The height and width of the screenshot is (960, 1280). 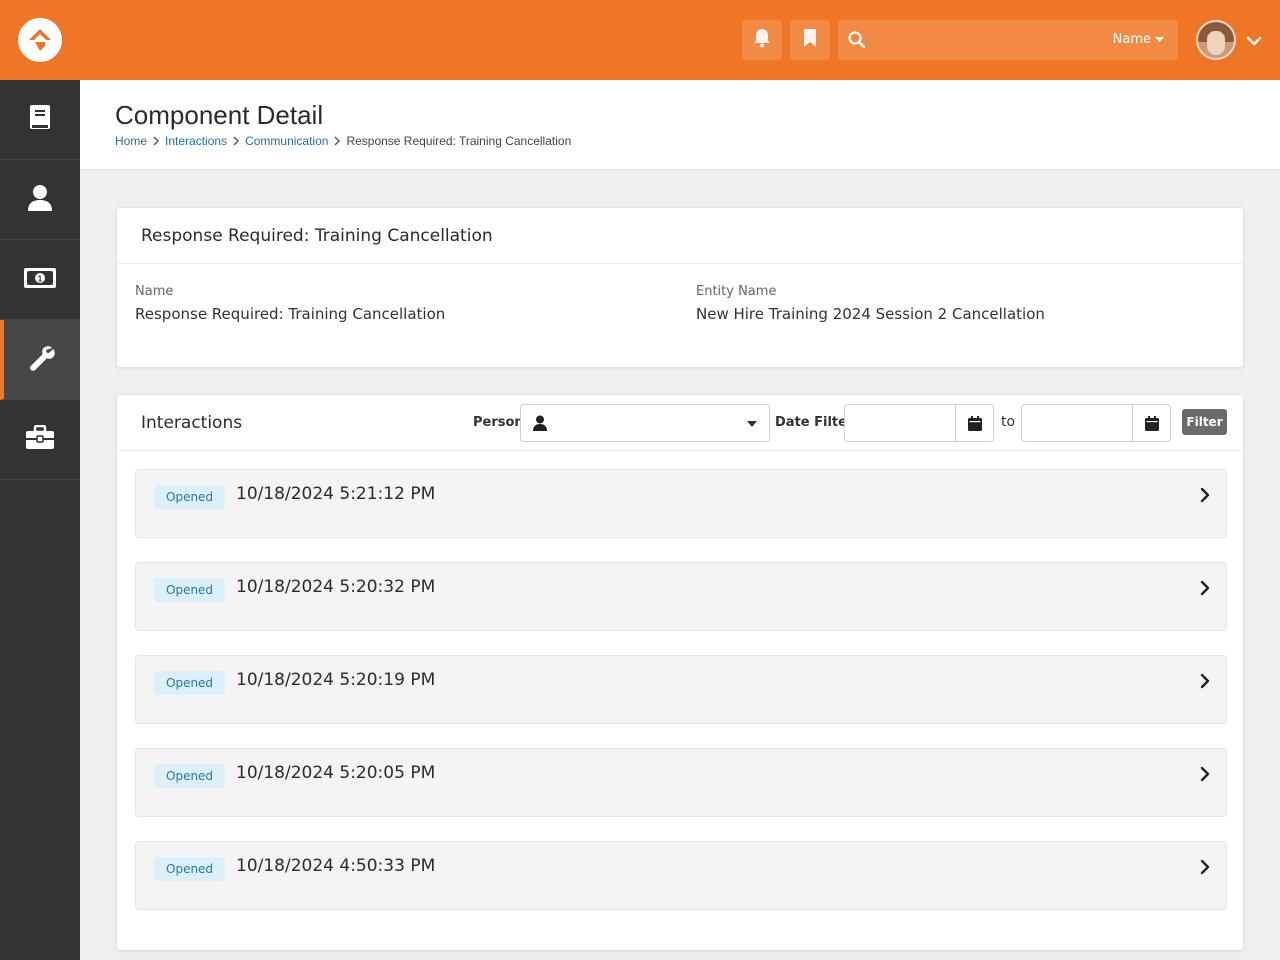 I want to click on sidebar-item-finance: 1, so click(x=40, y=280).